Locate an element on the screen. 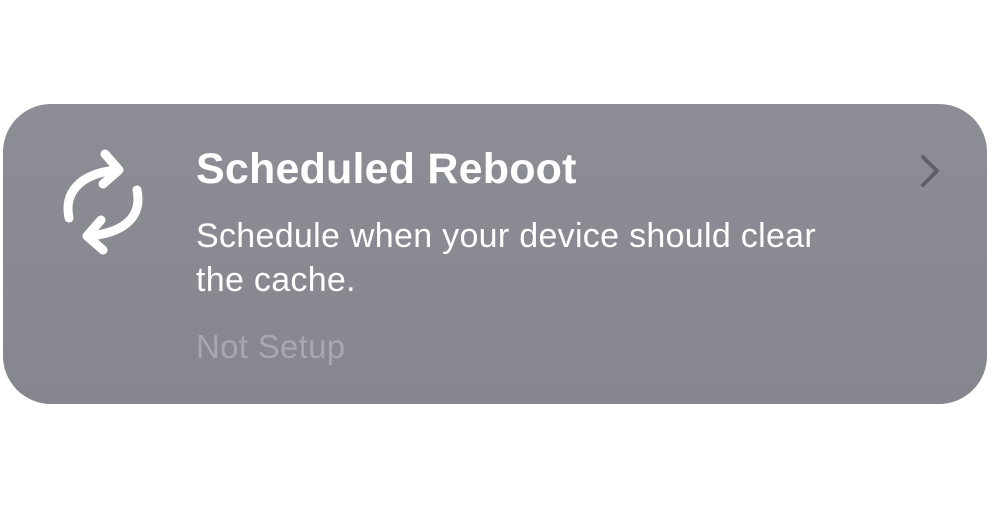 The width and height of the screenshot is (990, 510). card-title: Scheduled Reboot is located at coordinates (386, 169).